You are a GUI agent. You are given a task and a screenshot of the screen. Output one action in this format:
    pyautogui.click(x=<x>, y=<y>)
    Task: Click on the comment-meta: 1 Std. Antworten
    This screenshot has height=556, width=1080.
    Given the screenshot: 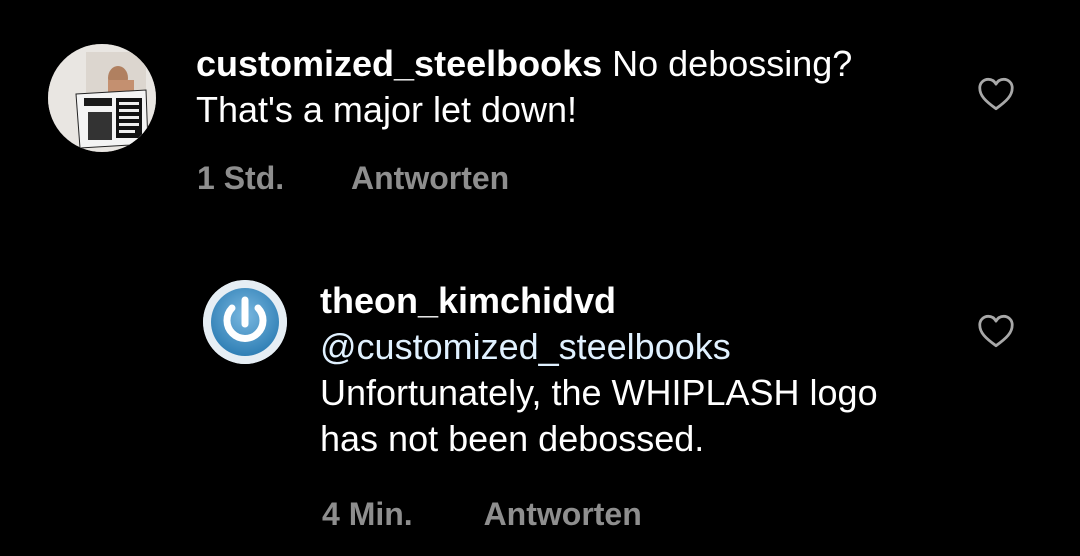 What is the action you would take?
    pyautogui.click(x=353, y=178)
    